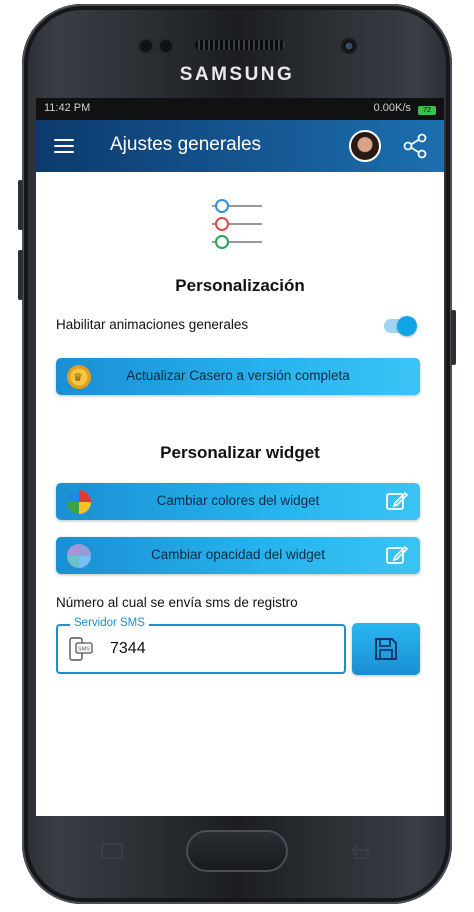 This screenshot has height=912, width=474. I want to click on home-button, so click(237, 851).